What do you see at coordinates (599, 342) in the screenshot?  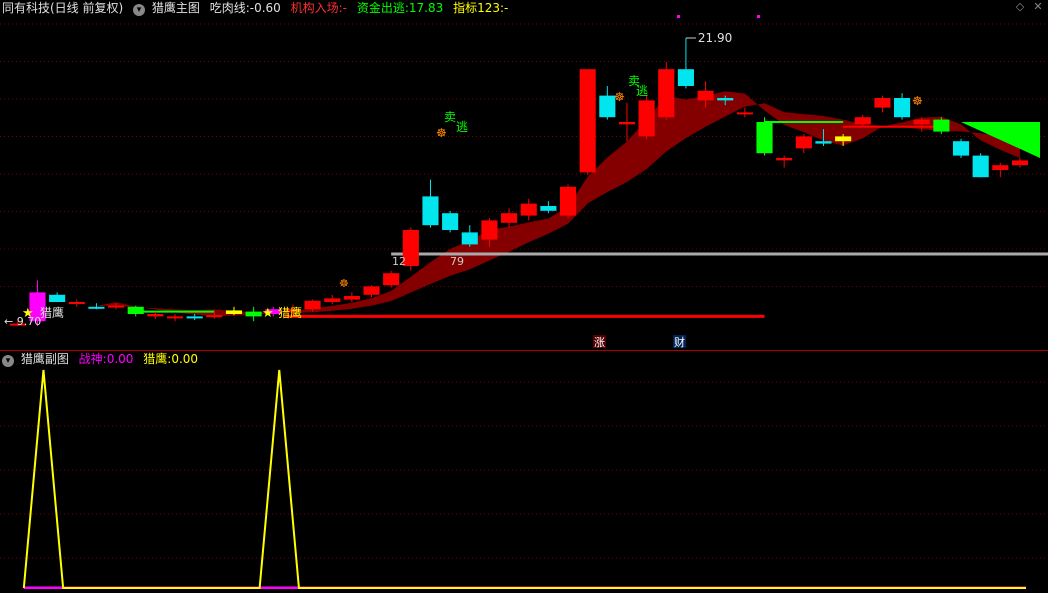 I see `zhang-badge-label: 涨` at bounding box center [599, 342].